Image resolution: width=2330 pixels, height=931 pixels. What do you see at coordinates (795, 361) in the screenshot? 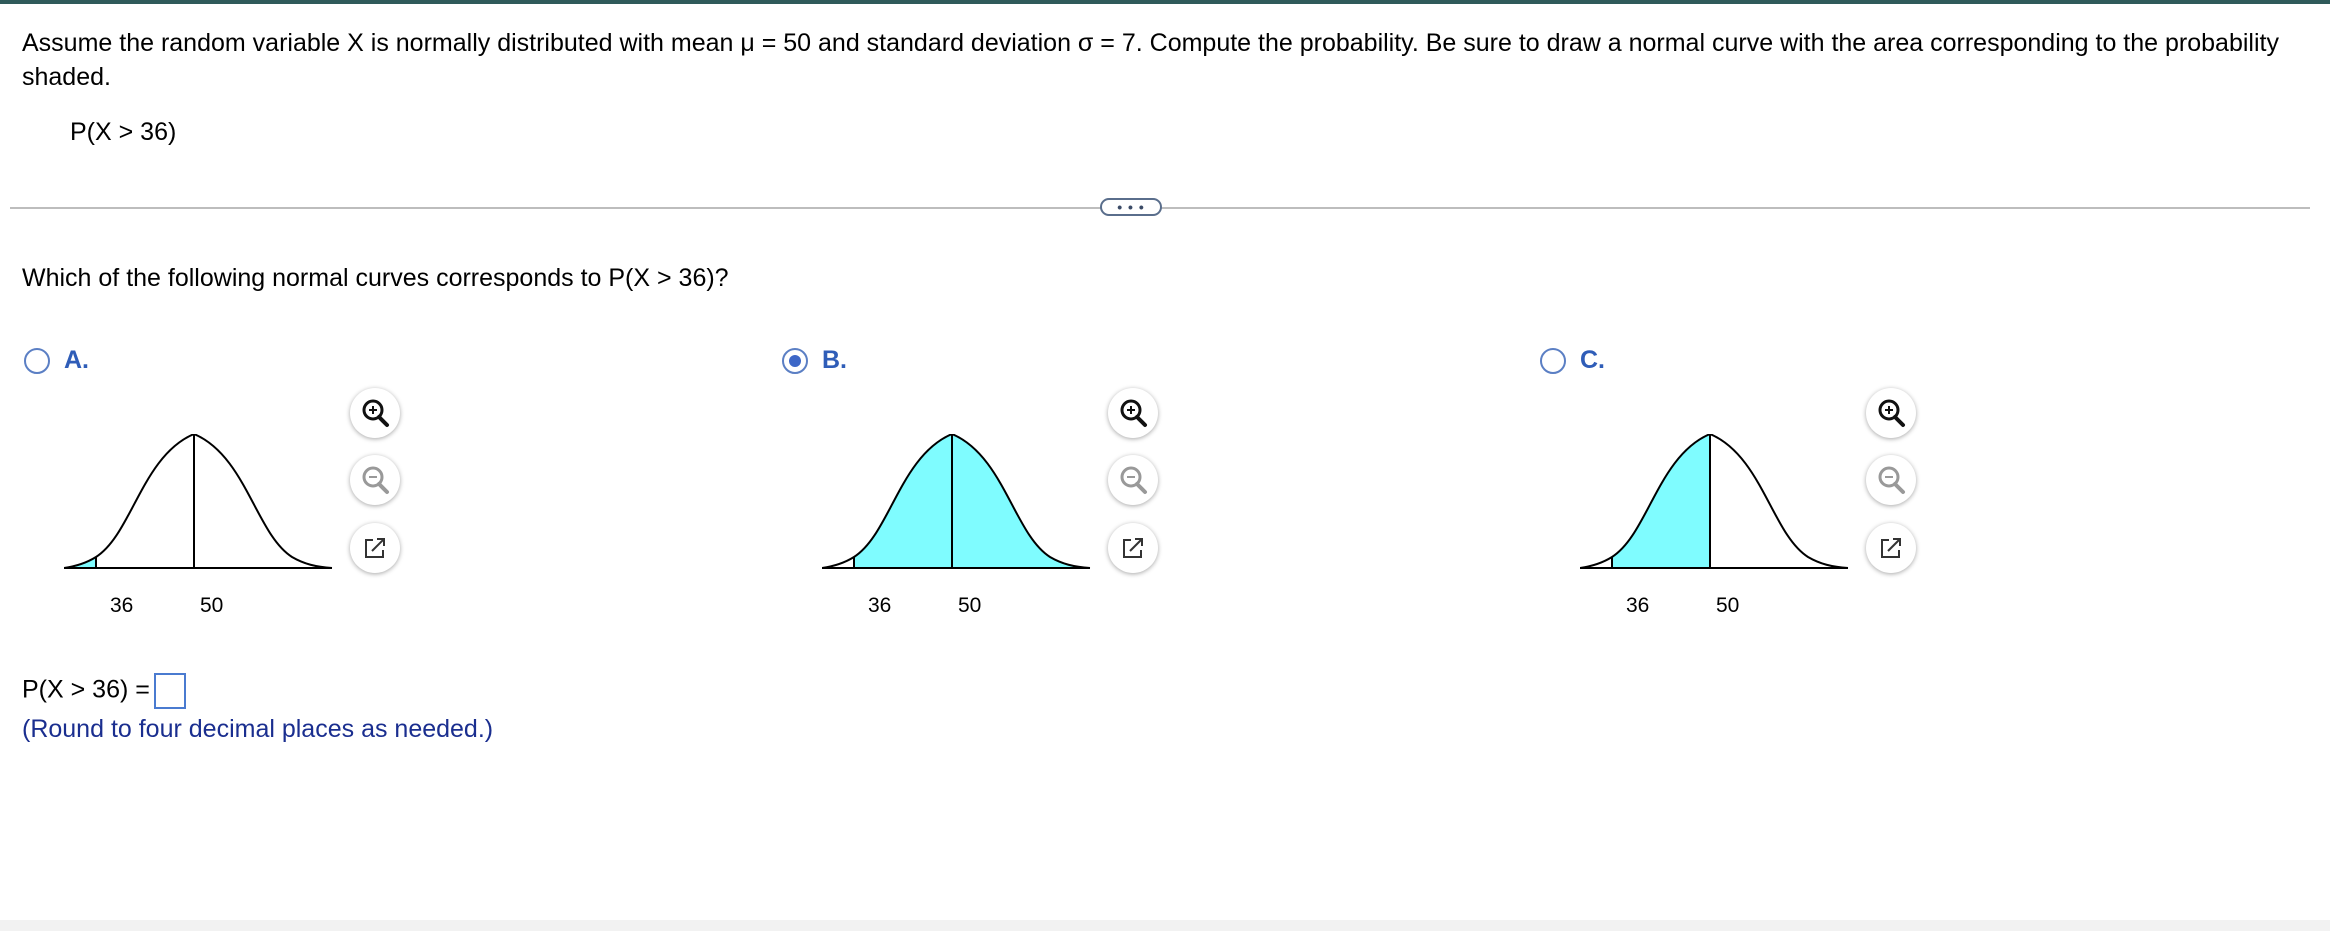
I see `radio-option-b` at bounding box center [795, 361].